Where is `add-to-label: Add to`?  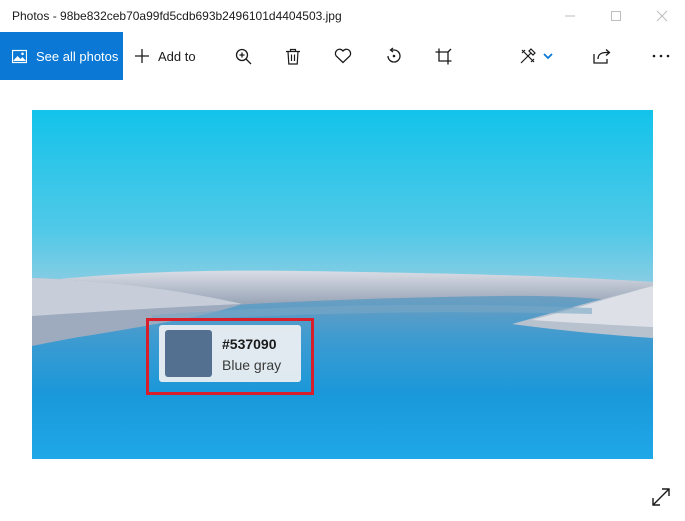 add-to-label: Add to is located at coordinates (177, 56).